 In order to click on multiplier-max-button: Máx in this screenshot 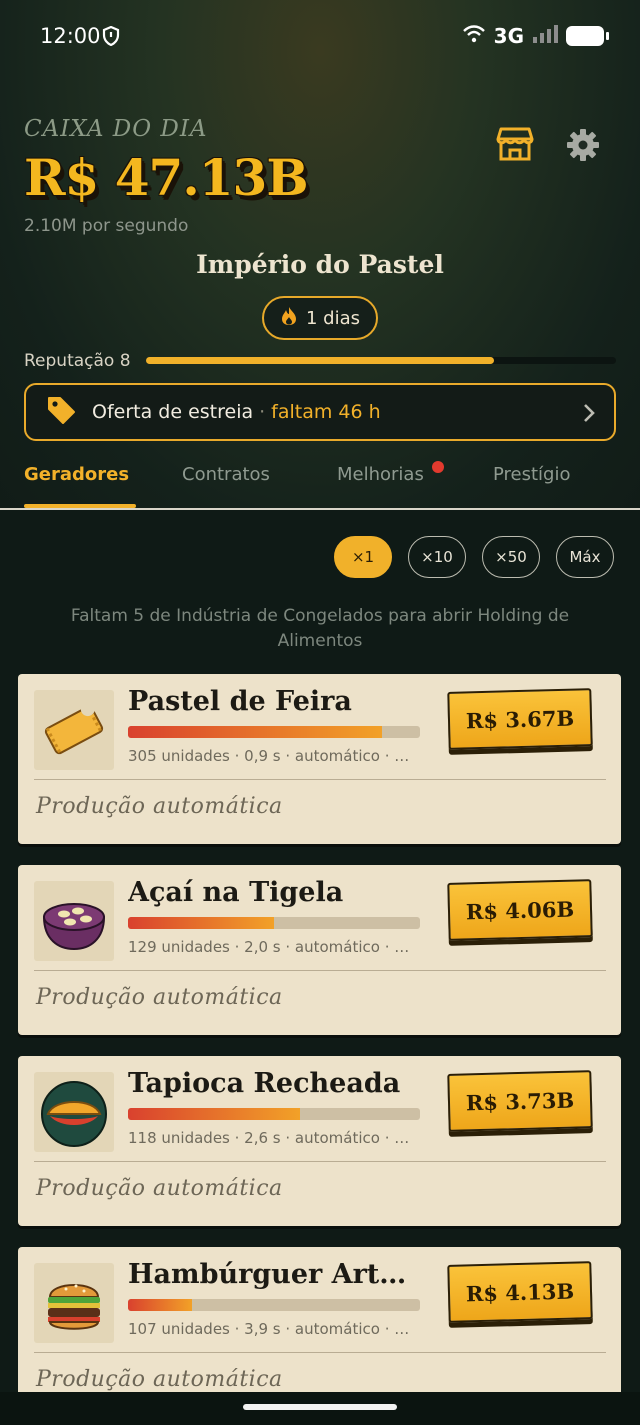, I will do `click(585, 557)`.